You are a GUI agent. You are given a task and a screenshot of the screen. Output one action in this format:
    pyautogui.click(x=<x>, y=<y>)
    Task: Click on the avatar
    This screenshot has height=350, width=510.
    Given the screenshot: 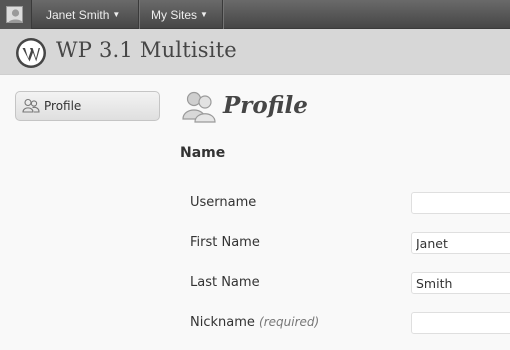 What is the action you would take?
    pyautogui.click(x=16, y=14)
    